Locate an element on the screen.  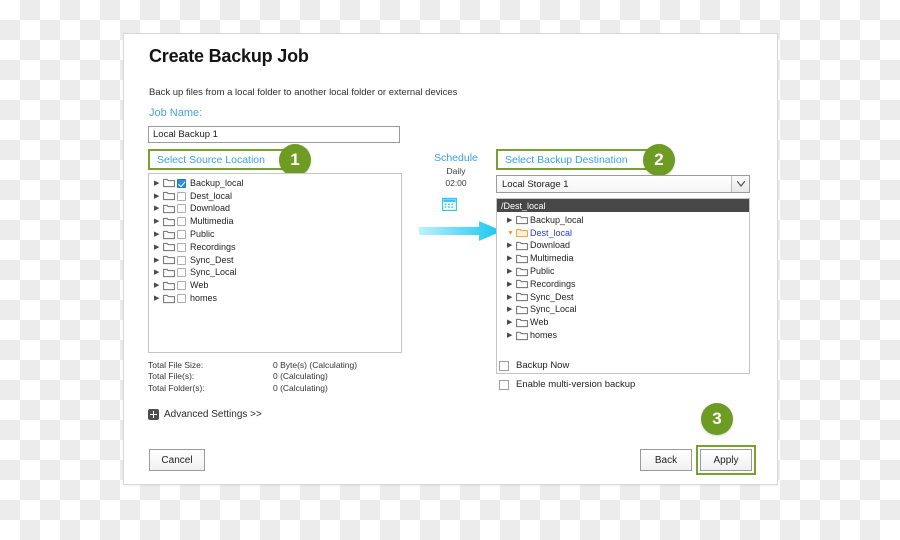
expand-triangle-icon: ▼ is located at coordinates (511, 233).